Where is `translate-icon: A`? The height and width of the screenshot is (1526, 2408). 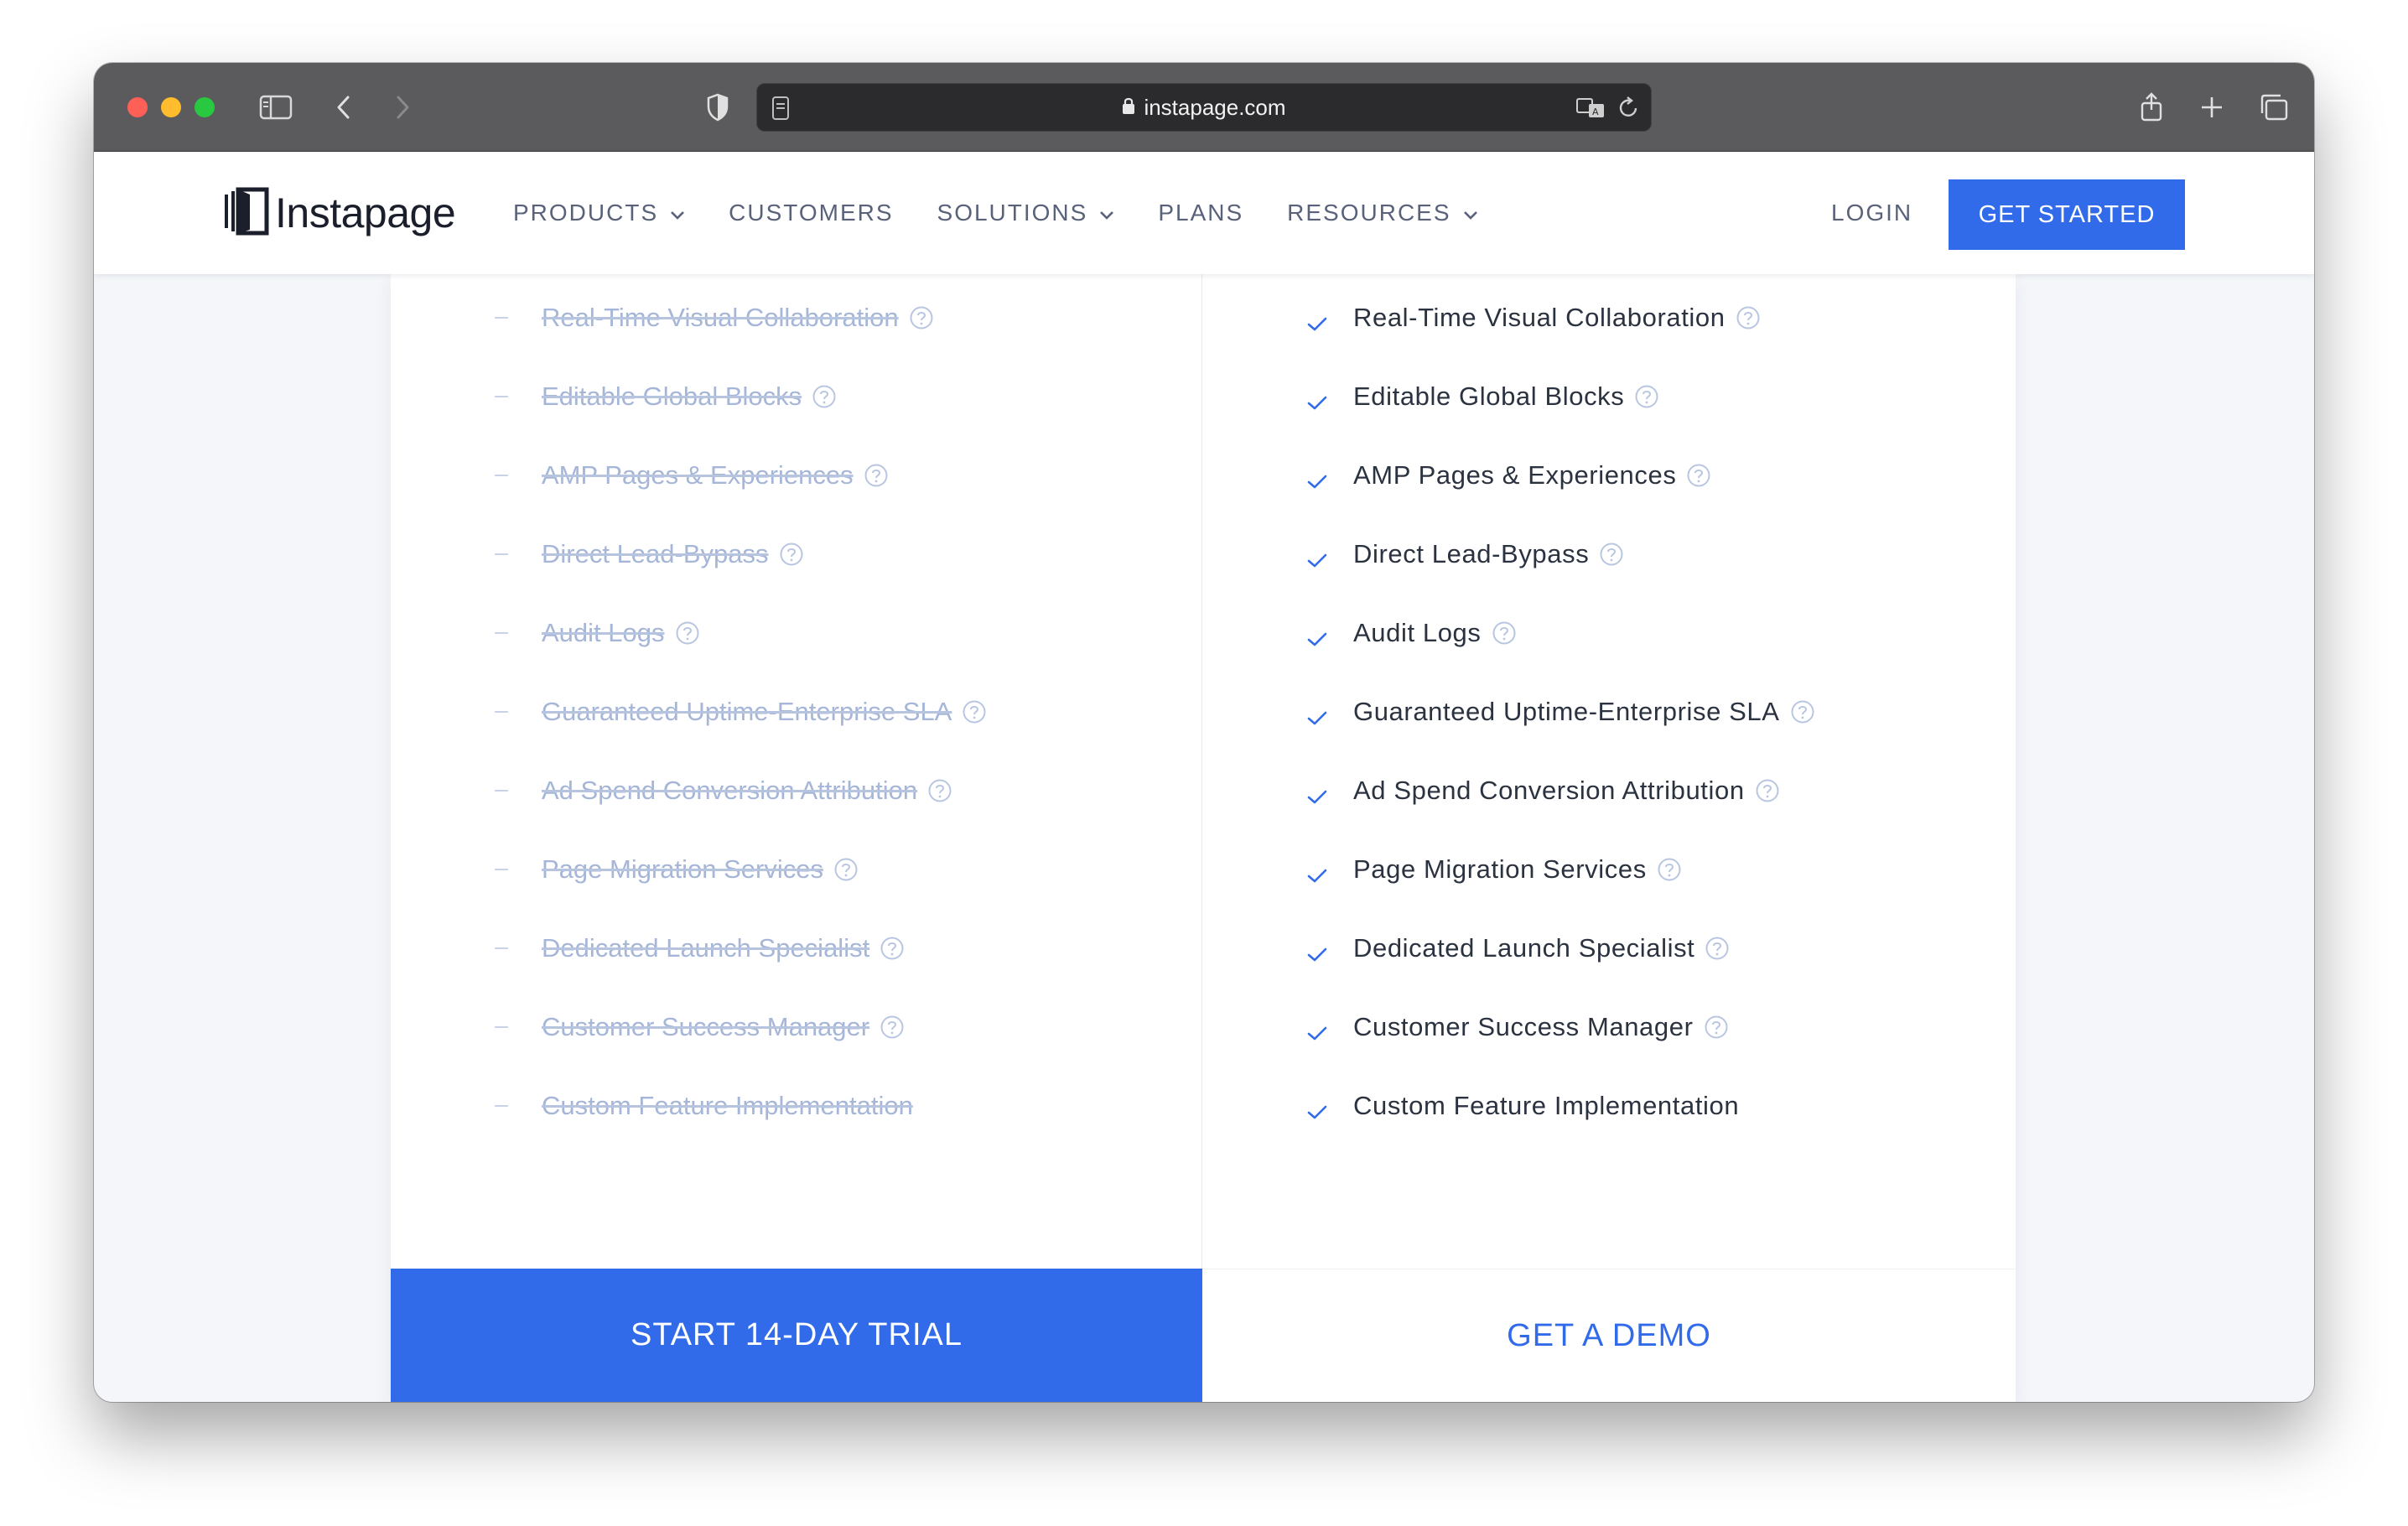
translate-icon: A is located at coordinates (1591, 110).